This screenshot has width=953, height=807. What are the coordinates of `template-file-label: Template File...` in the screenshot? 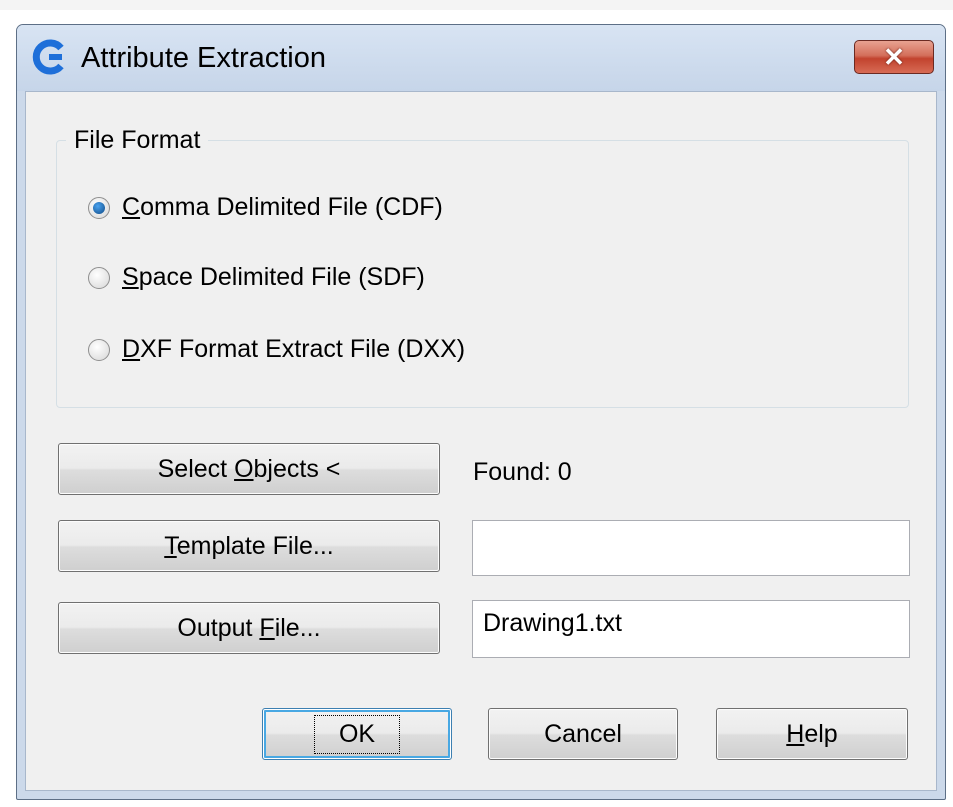 It's located at (249, 545).